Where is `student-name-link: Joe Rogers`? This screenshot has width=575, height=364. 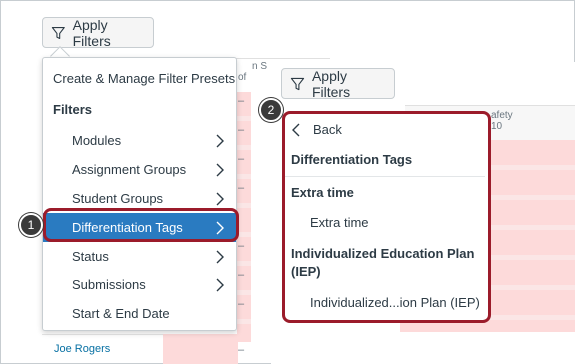 student-name-link: Joe Rogers is located at coordinates (102, 349).